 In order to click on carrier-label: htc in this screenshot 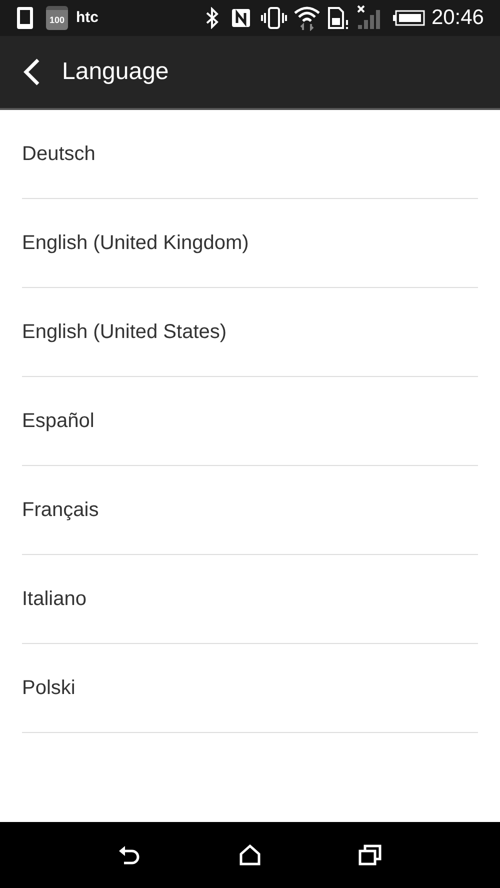, I will do `click(87, 18)`.